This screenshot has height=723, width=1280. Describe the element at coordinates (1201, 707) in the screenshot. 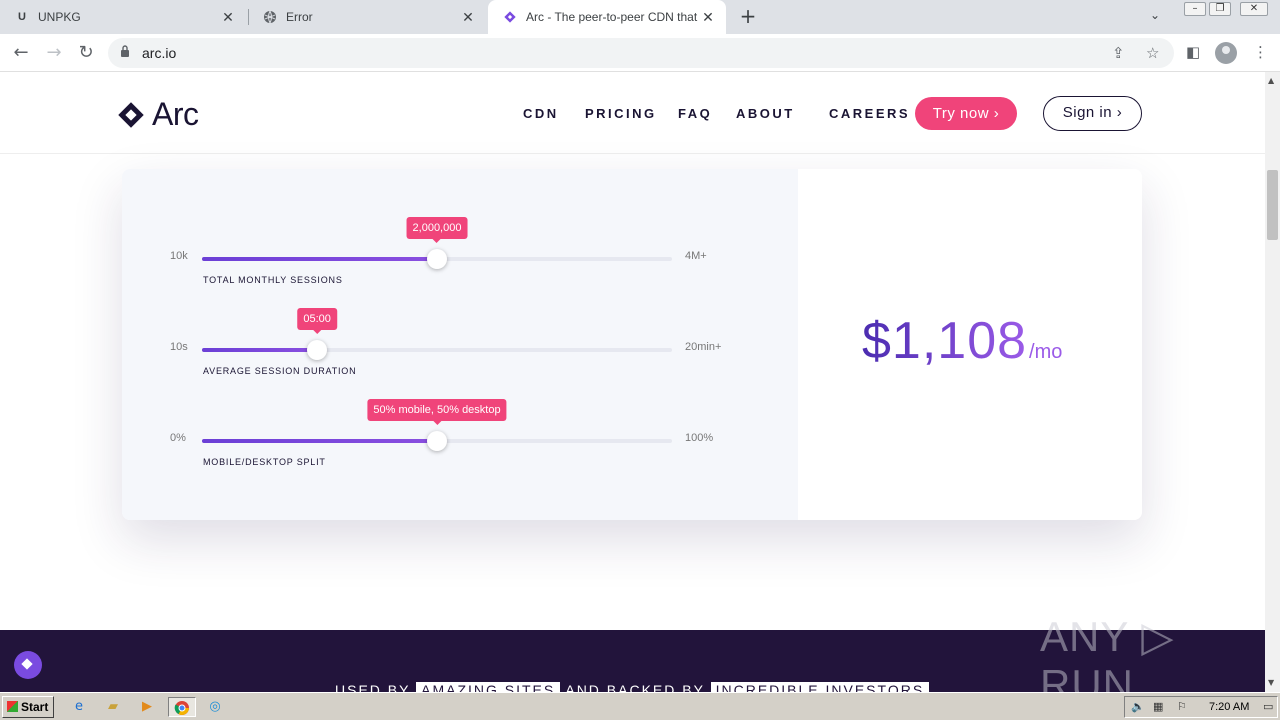

I see `system-tray: 🔈 ▦ ⚐ 7:20 AM ▭` at that location.